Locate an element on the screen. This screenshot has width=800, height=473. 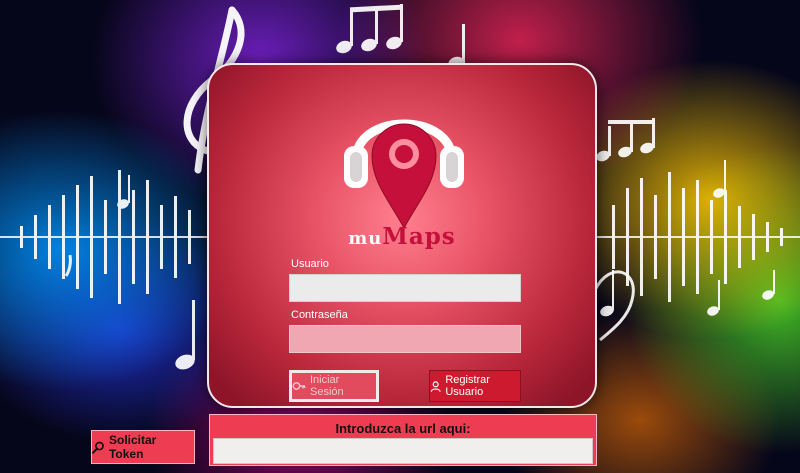
url-input is located at coordinates (403, 451).